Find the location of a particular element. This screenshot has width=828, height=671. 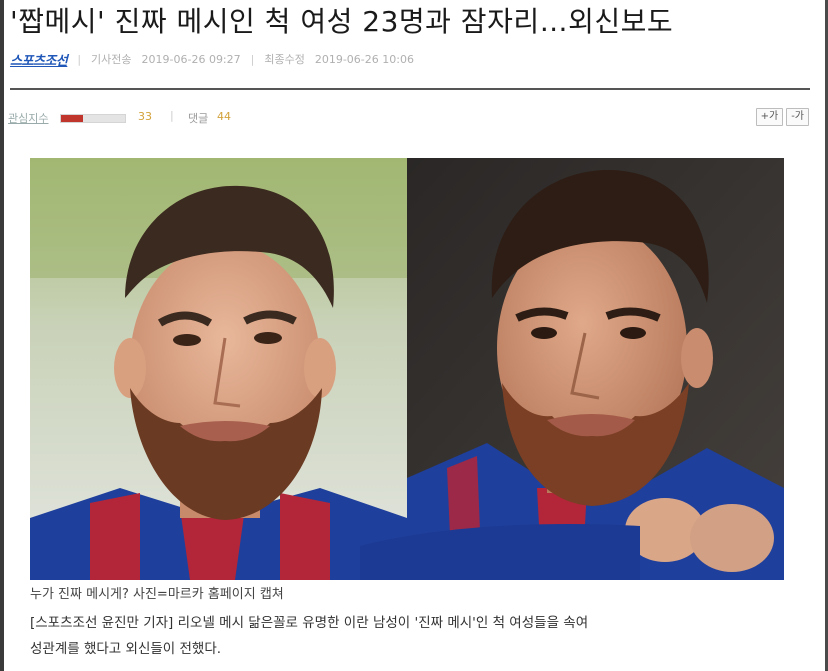

interest-bar-fill is located at coordinates (72, 118).